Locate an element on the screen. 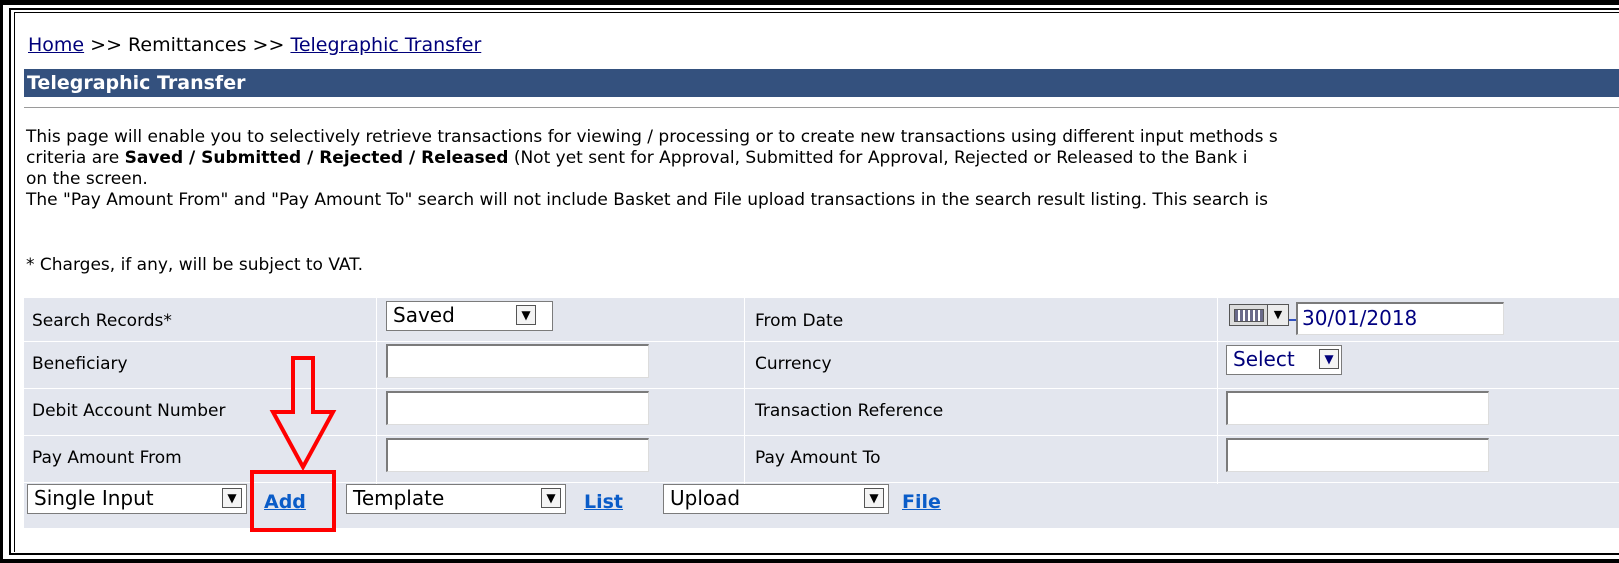 This screenshot has height=563, width=1619. from-date-input: 30/01/2018 is located at coordinates (1400, 318).